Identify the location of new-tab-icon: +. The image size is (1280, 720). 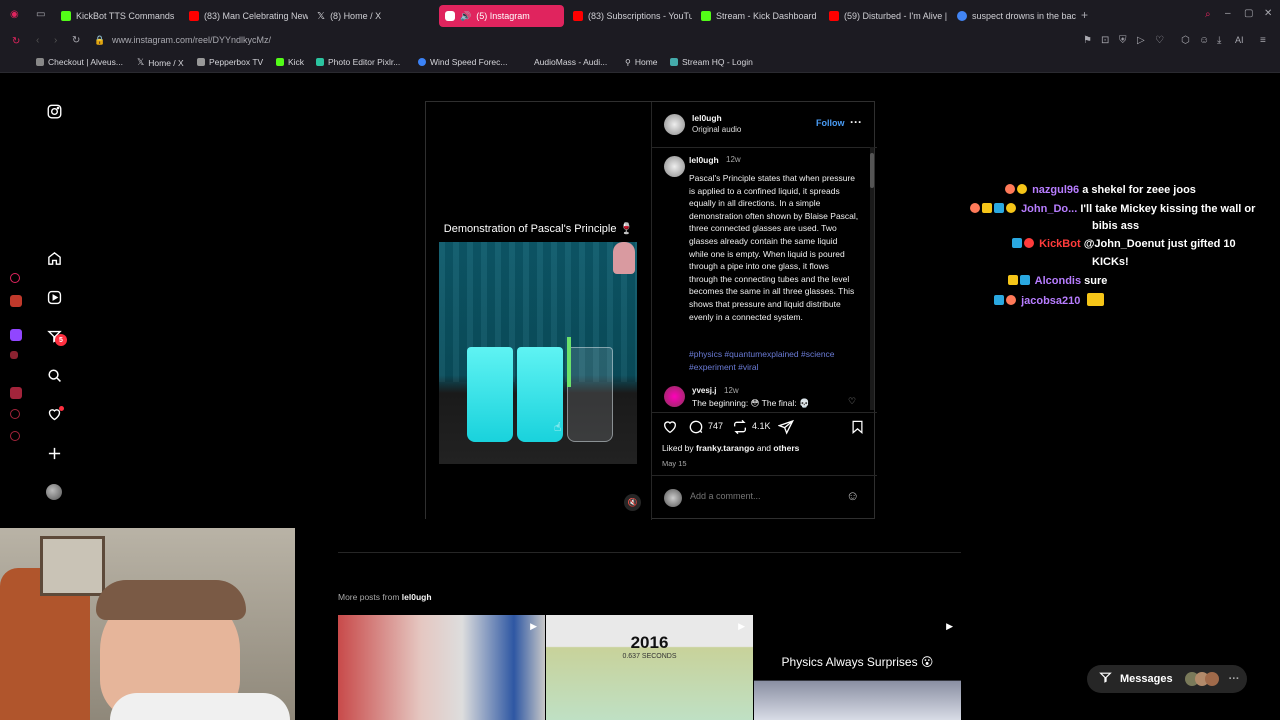
(1084, 15).